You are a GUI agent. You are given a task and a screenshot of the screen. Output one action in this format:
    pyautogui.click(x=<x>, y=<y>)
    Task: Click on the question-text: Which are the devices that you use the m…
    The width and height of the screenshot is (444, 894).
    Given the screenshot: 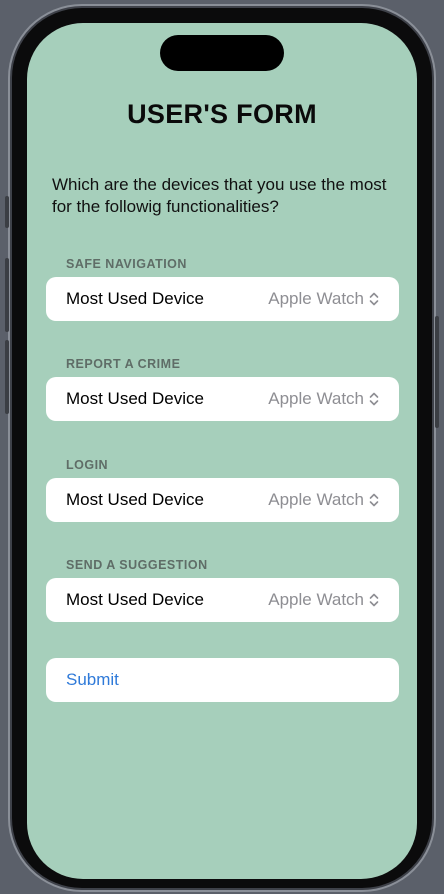 What is the action you would take?
    pyautogui.click(x=219, y=195)
    